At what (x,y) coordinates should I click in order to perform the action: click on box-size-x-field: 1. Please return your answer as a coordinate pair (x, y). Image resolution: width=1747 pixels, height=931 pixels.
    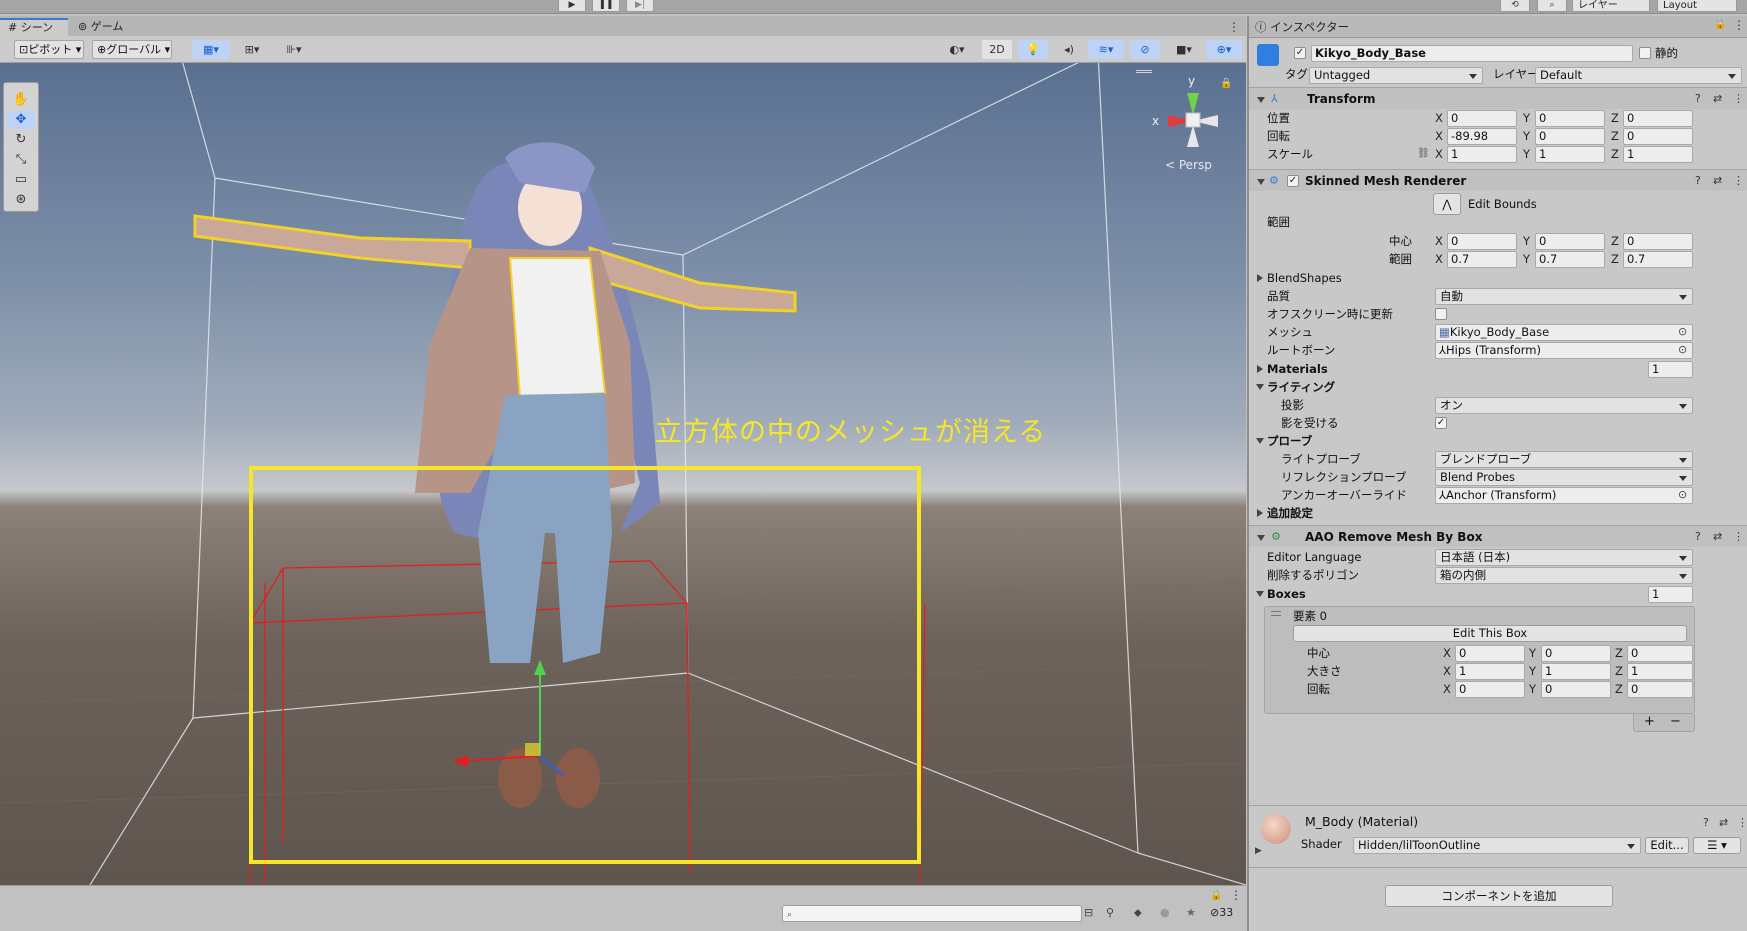
    Looking at the image, I should click on (1490, 671).